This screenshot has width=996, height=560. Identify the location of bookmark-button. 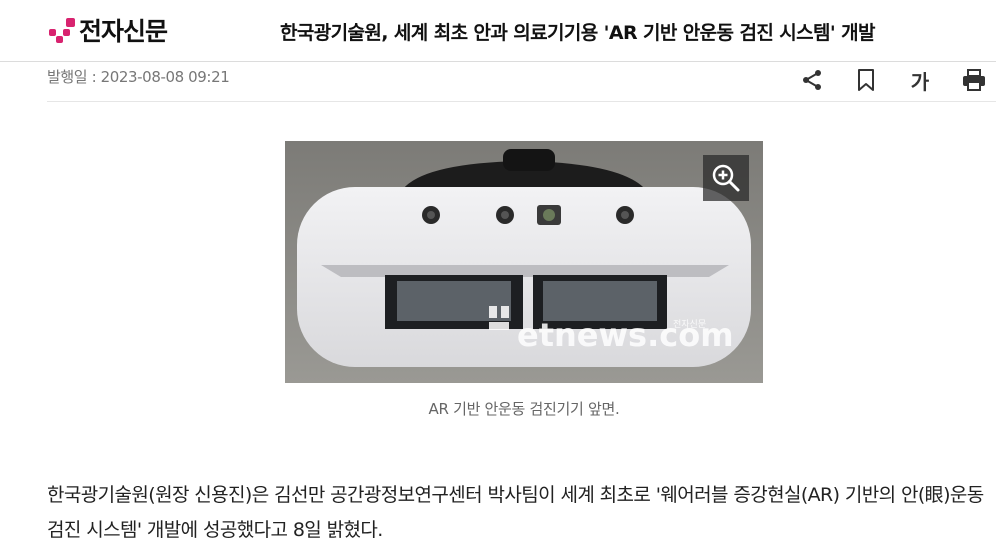
(866, 80).